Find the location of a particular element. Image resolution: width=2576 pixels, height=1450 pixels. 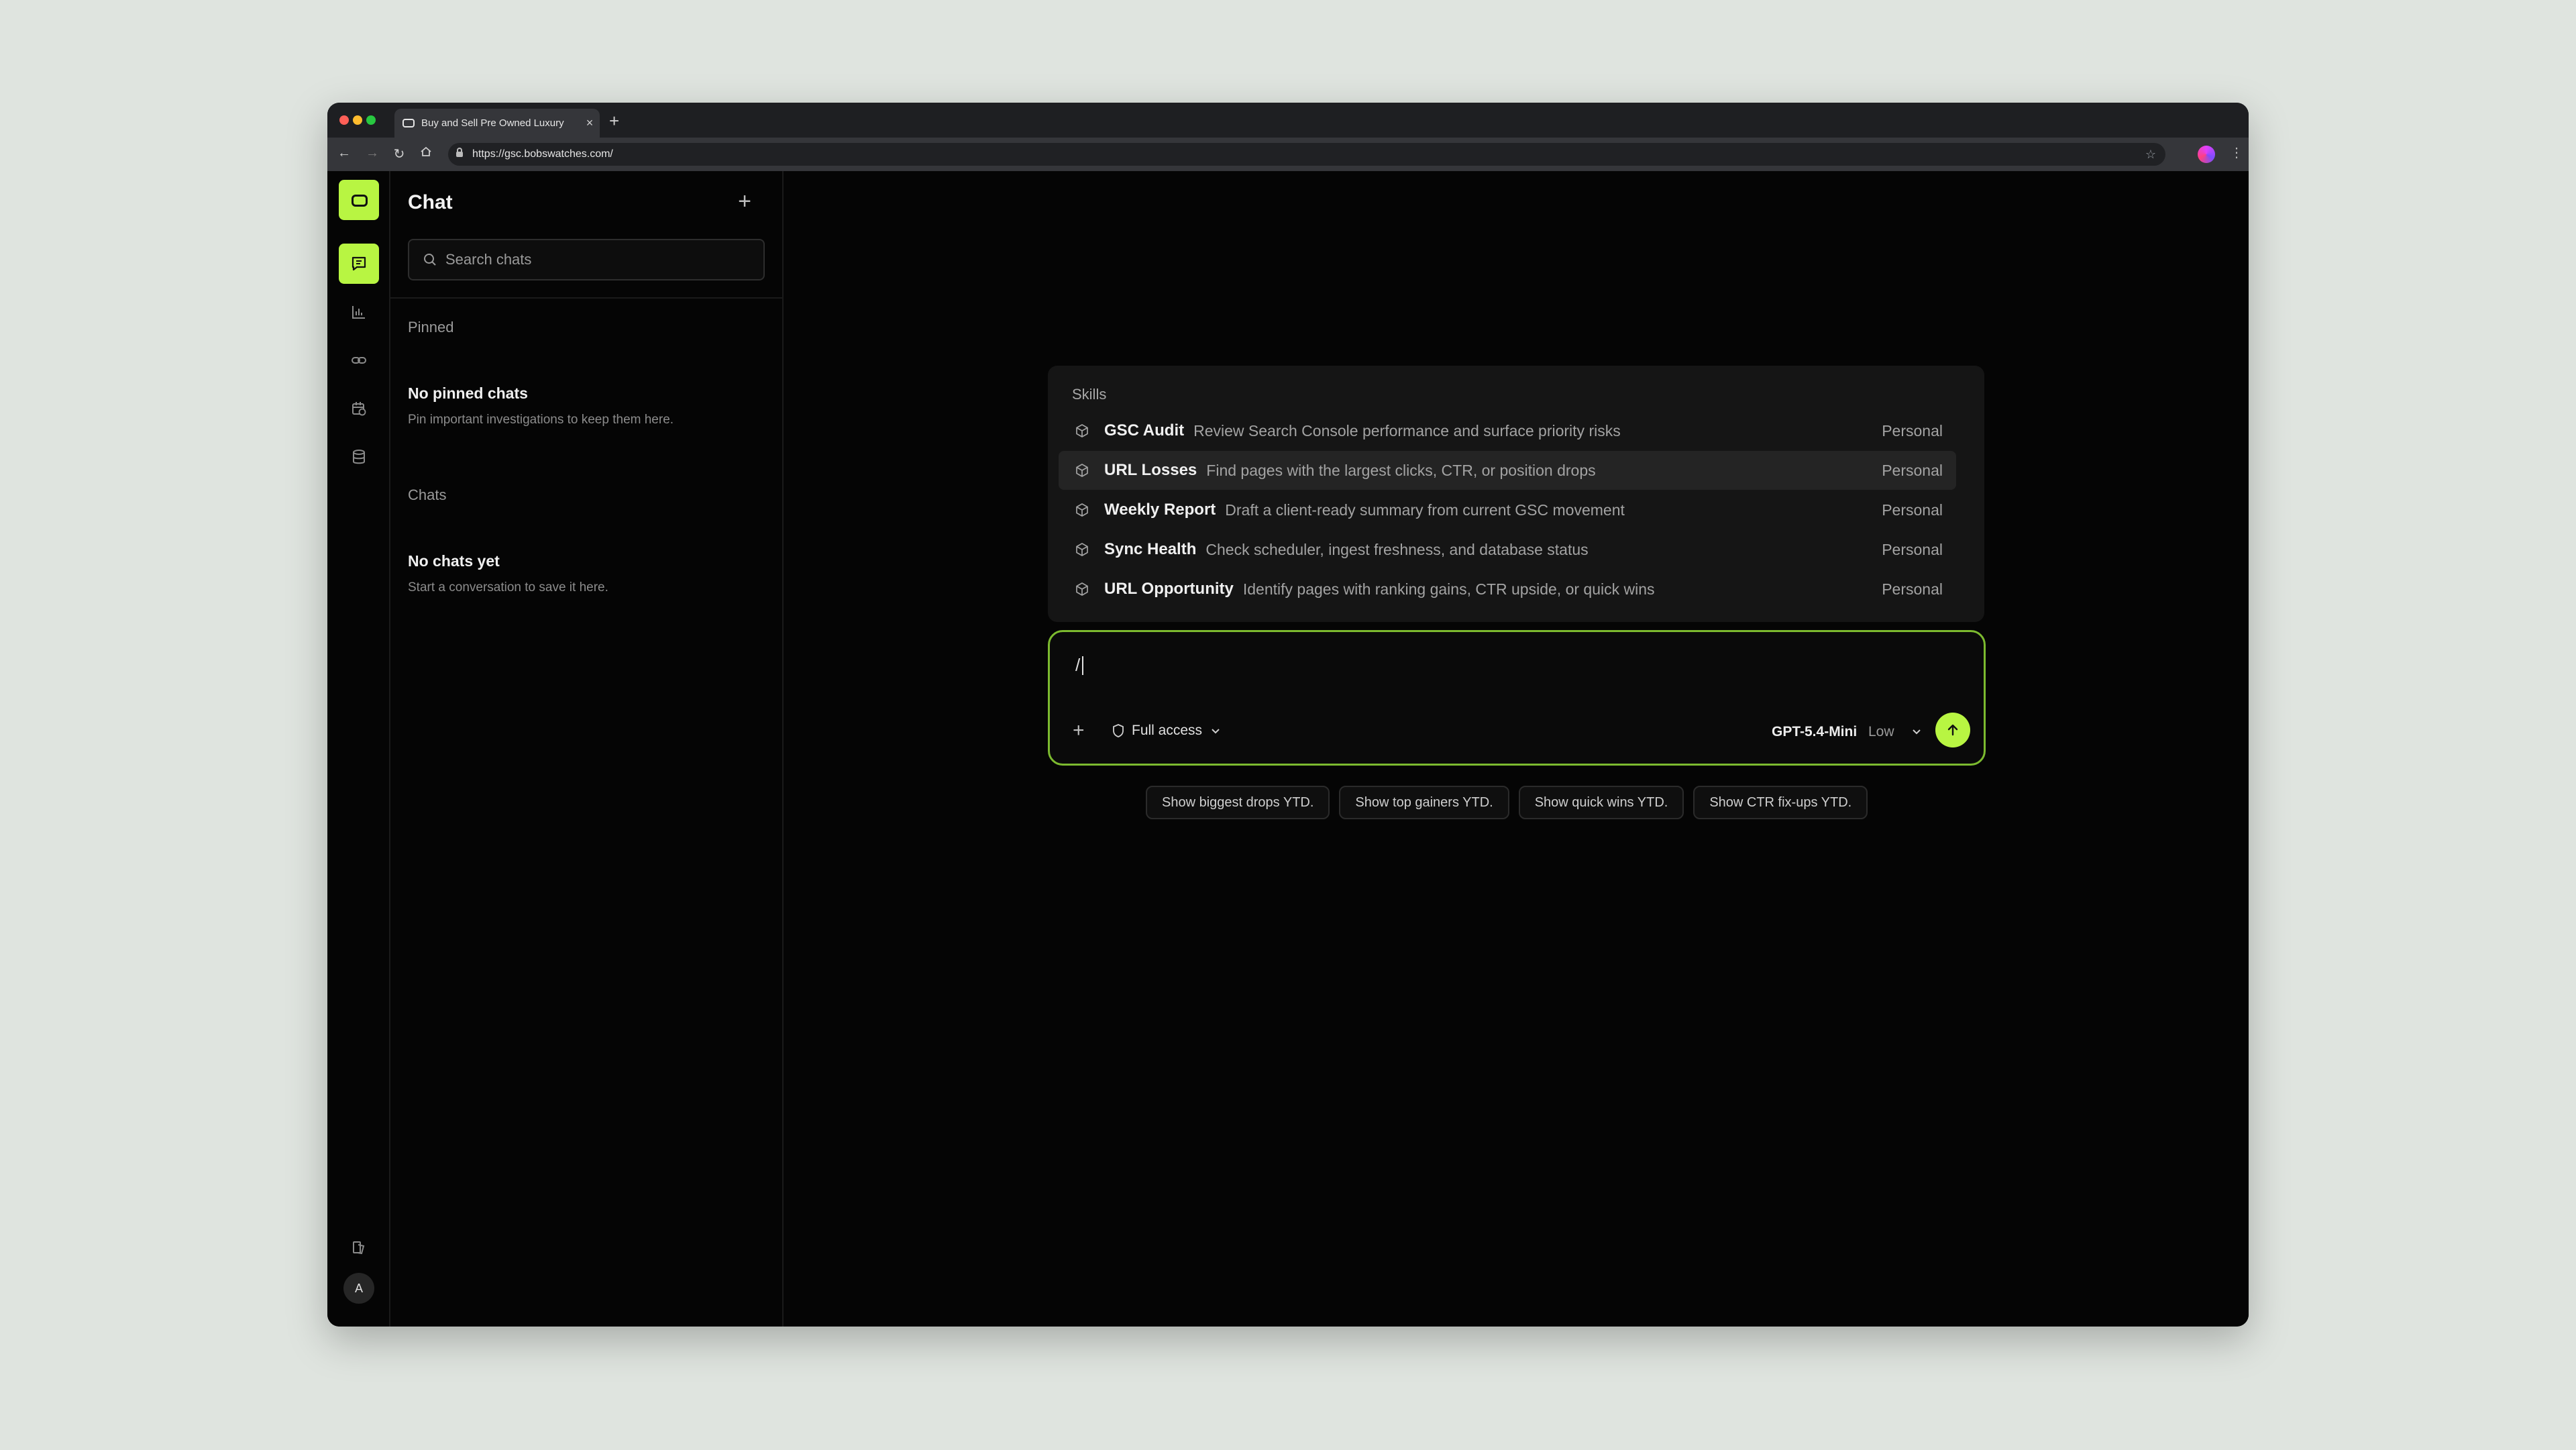

rail-chat-button is located at coordinates (359, 264).